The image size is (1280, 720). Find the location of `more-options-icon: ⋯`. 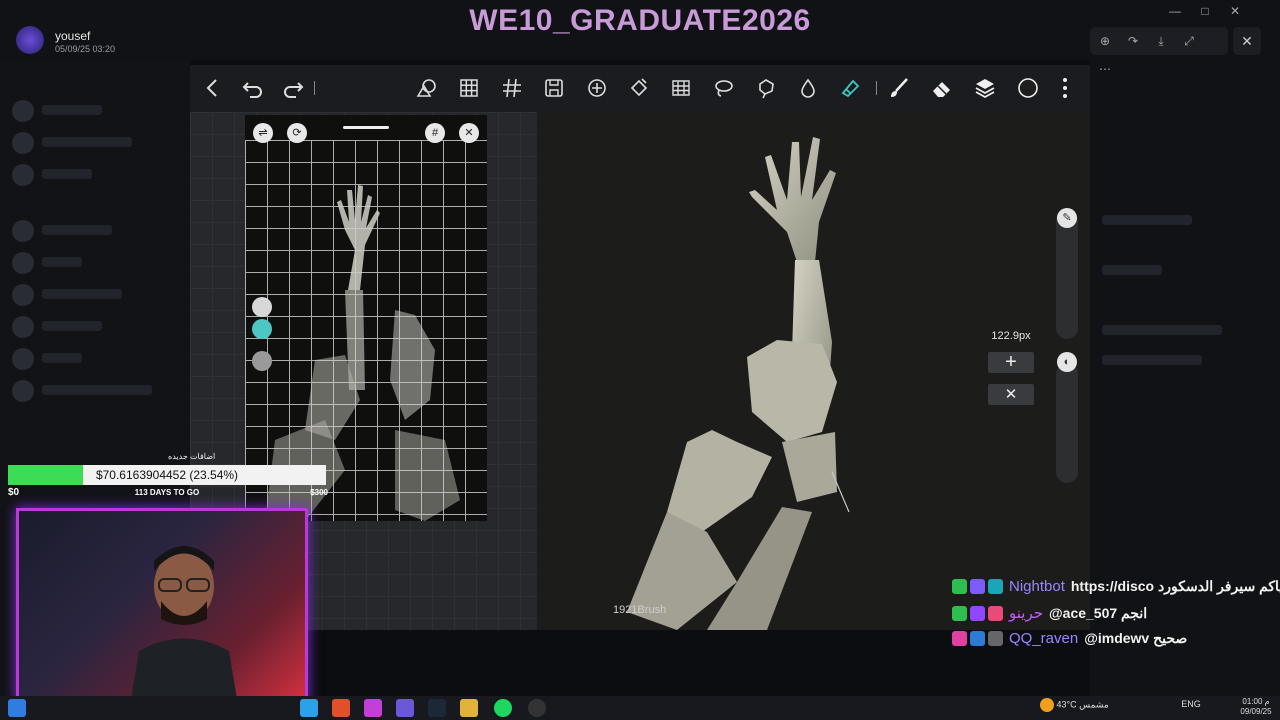

more-options-icon: ⋯ is located at coordinates (1105, 69).